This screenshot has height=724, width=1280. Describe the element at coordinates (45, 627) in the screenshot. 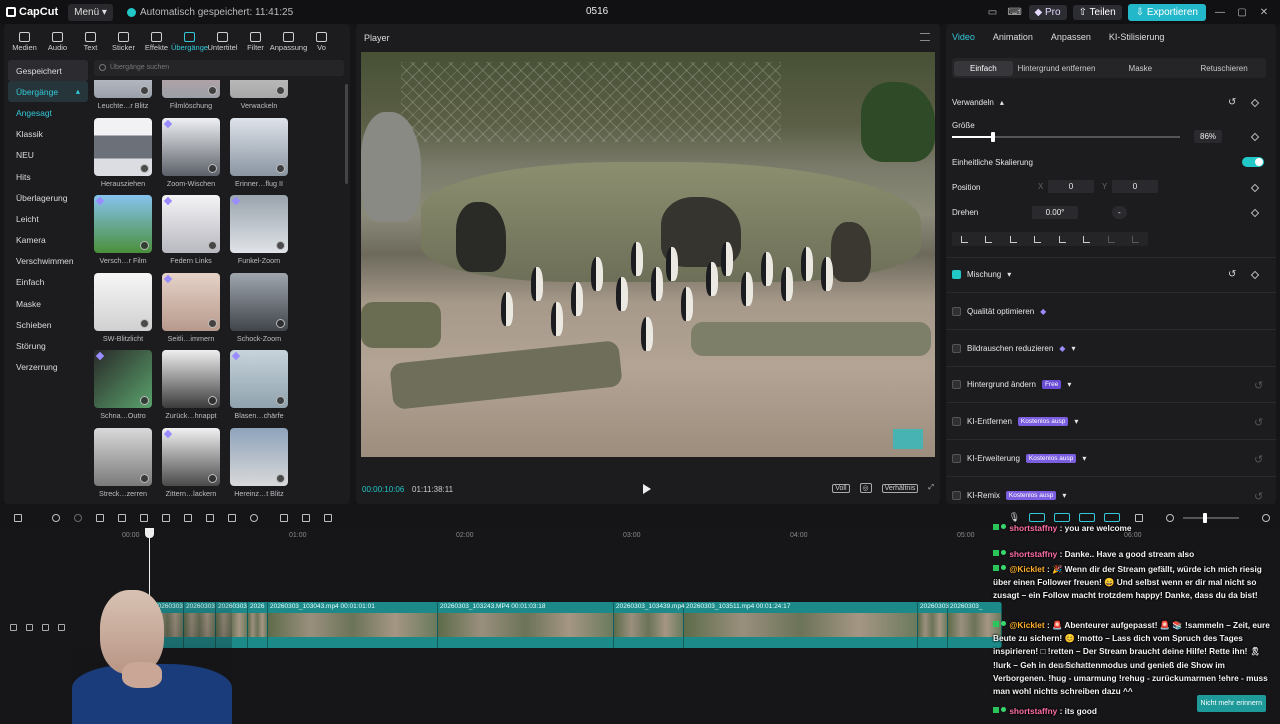

I see `eye-icon` at that location.